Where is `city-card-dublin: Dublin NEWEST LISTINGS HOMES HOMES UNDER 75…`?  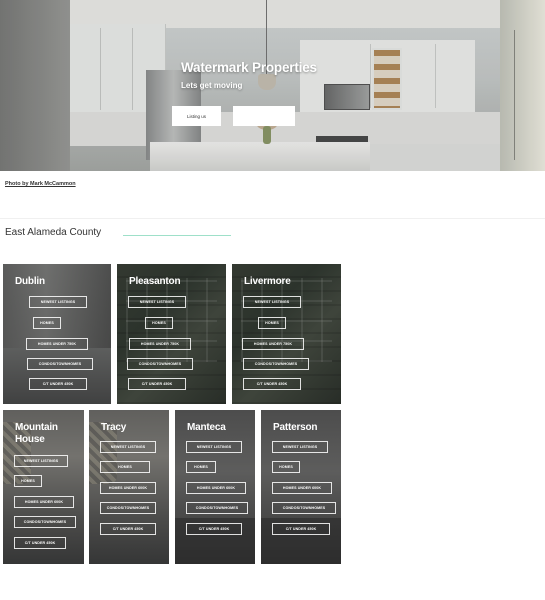
city-card-dublin: Dublin NEWEST LISTINGS HOMES HOMES UNDER 75… is located at coordinates (57, 334).